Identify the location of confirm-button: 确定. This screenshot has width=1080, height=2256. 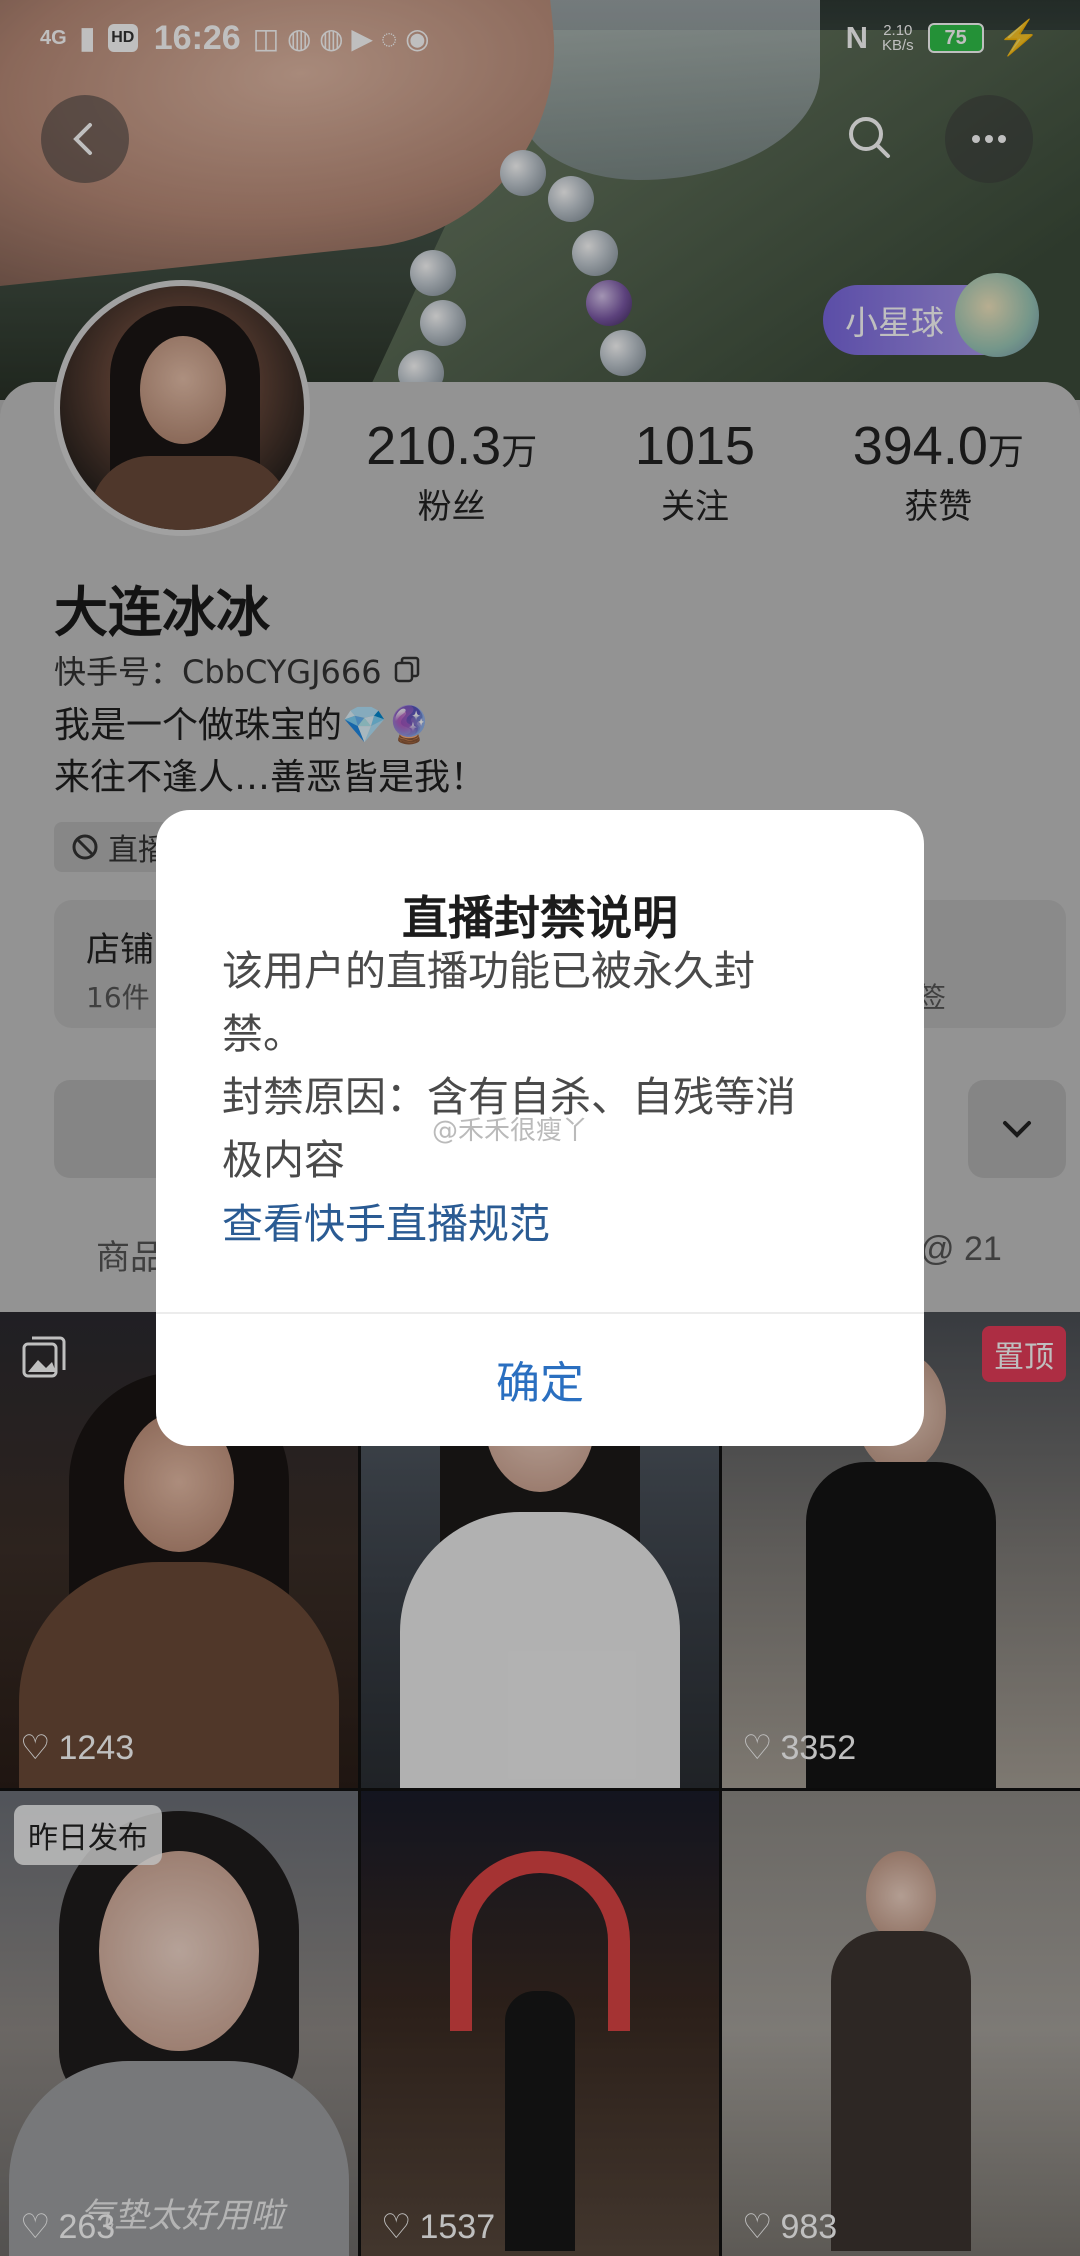
(540, 1379).